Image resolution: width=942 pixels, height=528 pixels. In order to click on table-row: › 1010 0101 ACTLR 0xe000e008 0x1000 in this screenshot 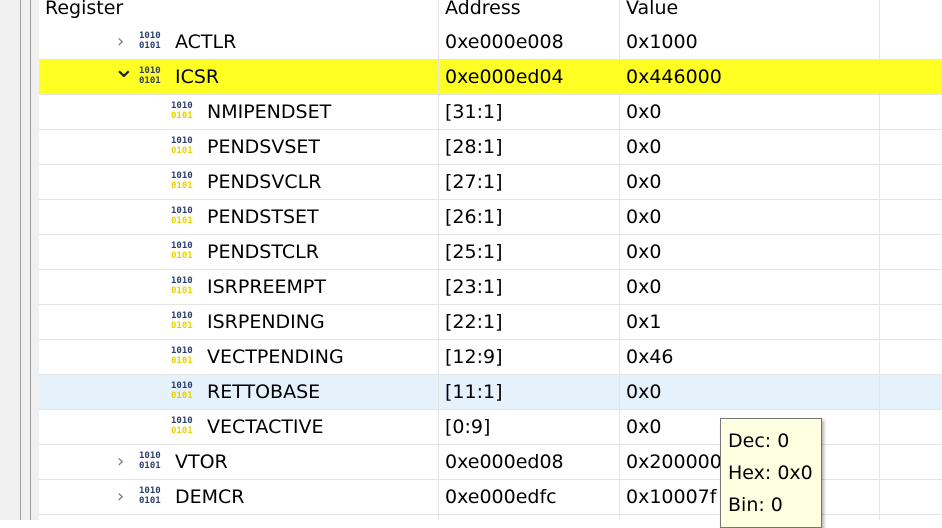, I will do `click(490, 42)`.